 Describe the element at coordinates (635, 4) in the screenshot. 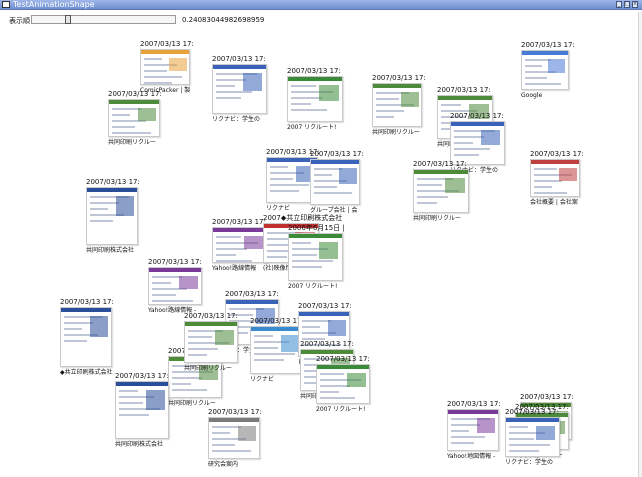

I see `close-icon: ×` at that location.